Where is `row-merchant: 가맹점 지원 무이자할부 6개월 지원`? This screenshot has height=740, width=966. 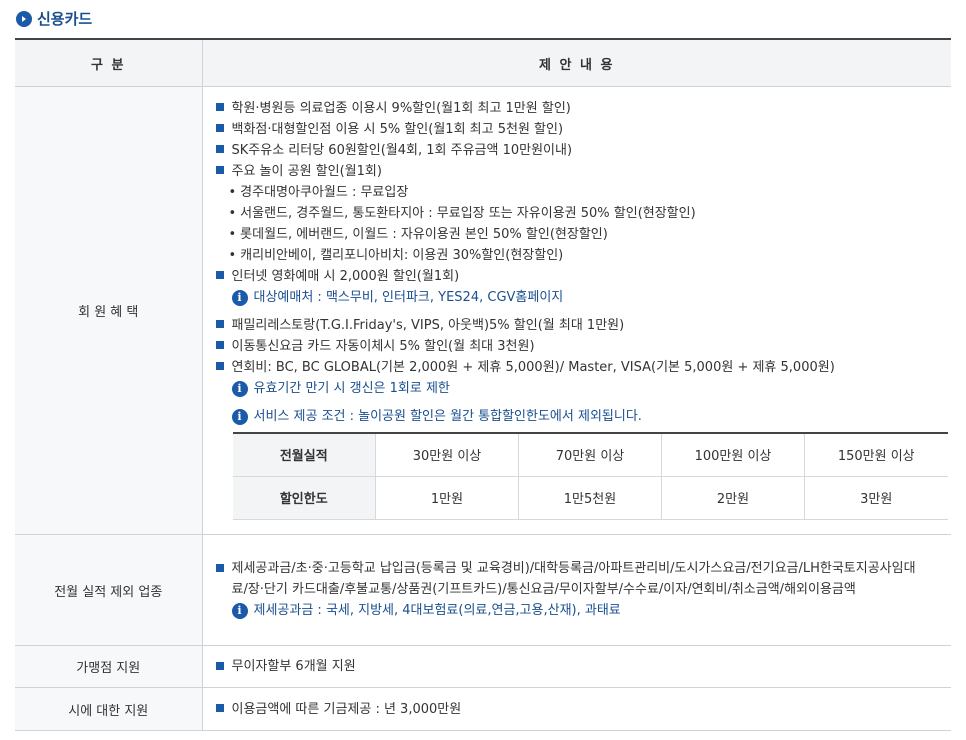
row-merchant: 가맹점 지원 무이자할부 6개월 지원 is located at coordinates (483, 666).